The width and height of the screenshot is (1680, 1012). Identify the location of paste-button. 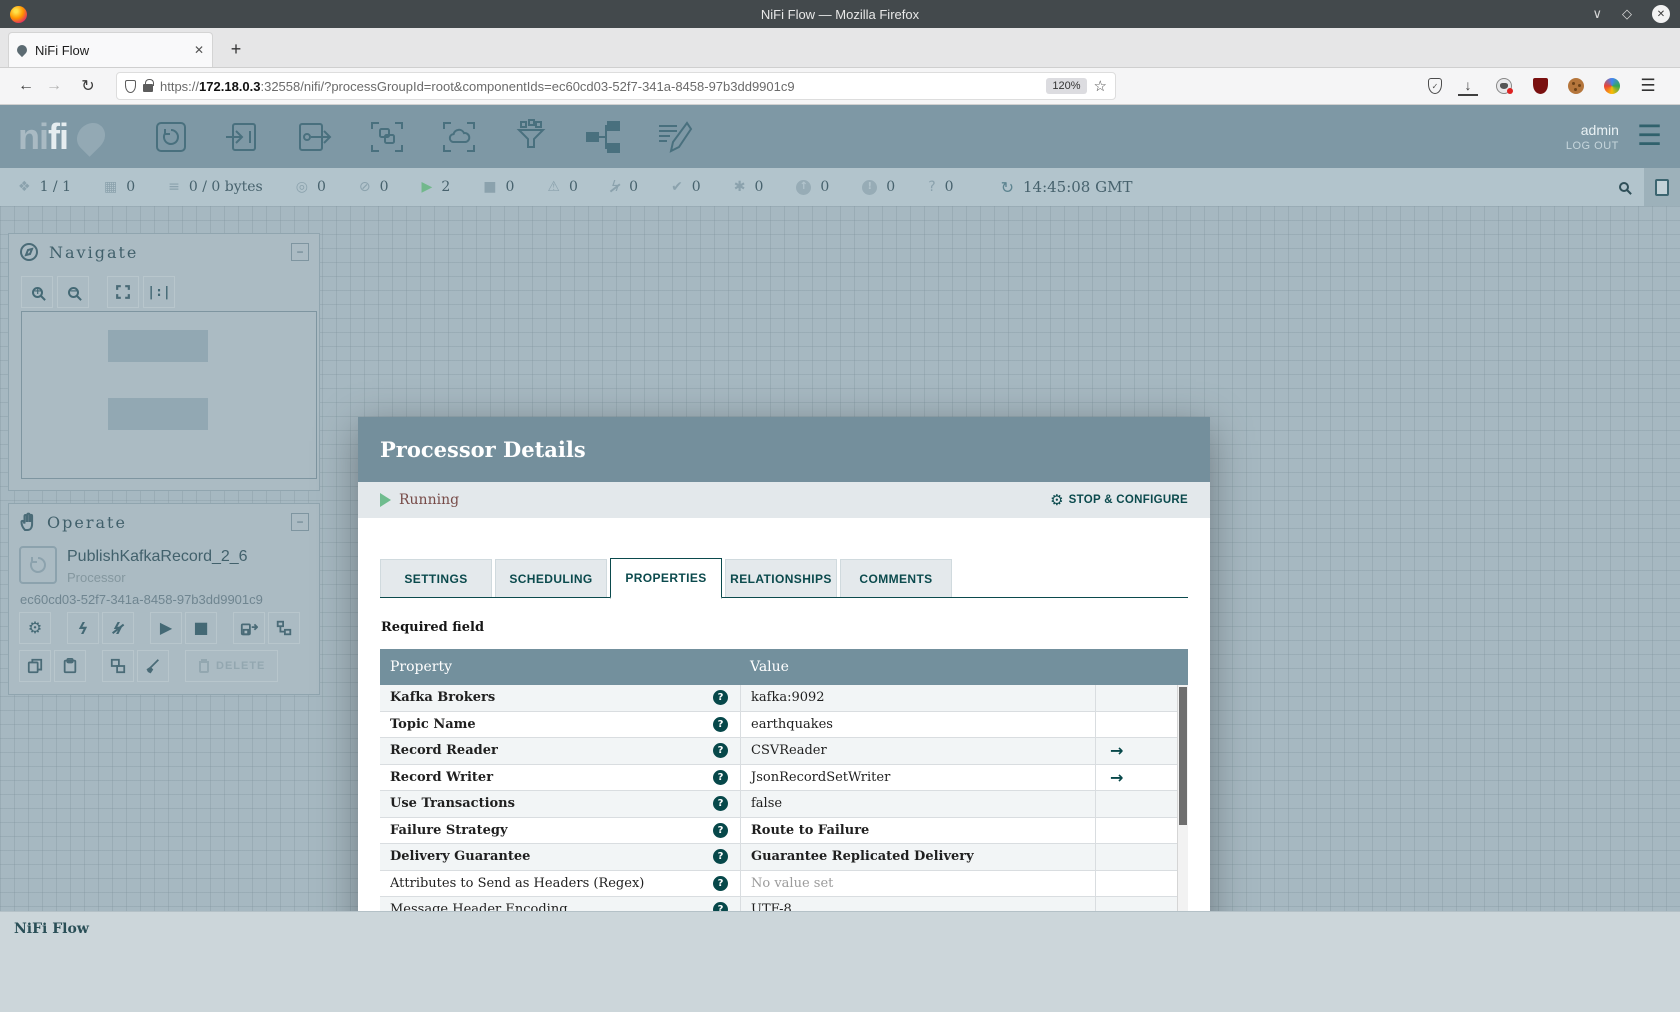
(70, 666).